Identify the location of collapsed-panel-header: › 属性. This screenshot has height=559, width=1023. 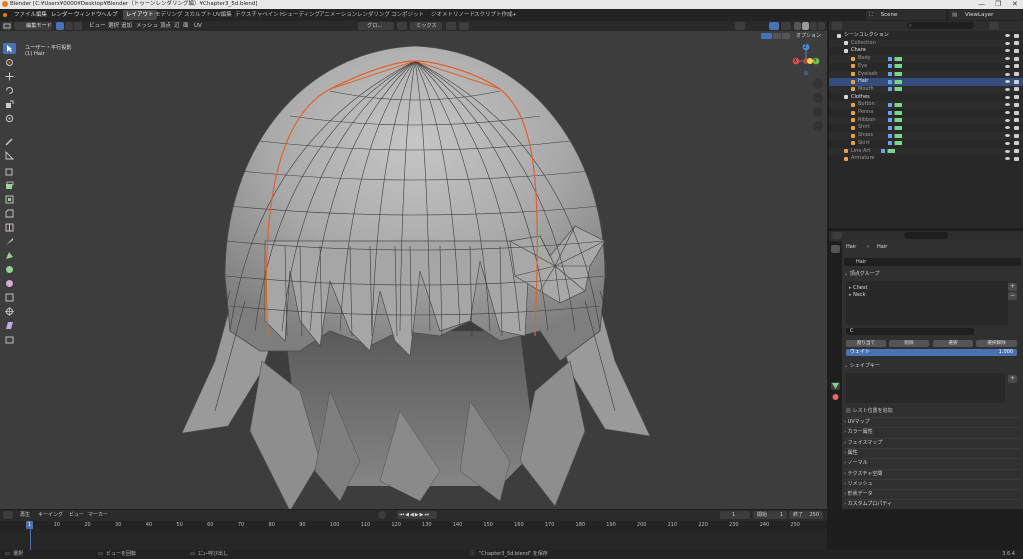
(932, 452).